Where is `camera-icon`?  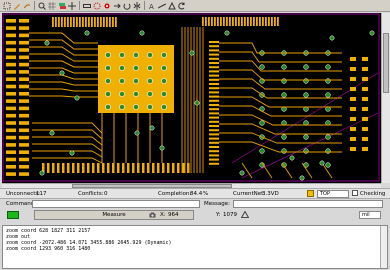 camera-icon is located at coordinates (152, 216).